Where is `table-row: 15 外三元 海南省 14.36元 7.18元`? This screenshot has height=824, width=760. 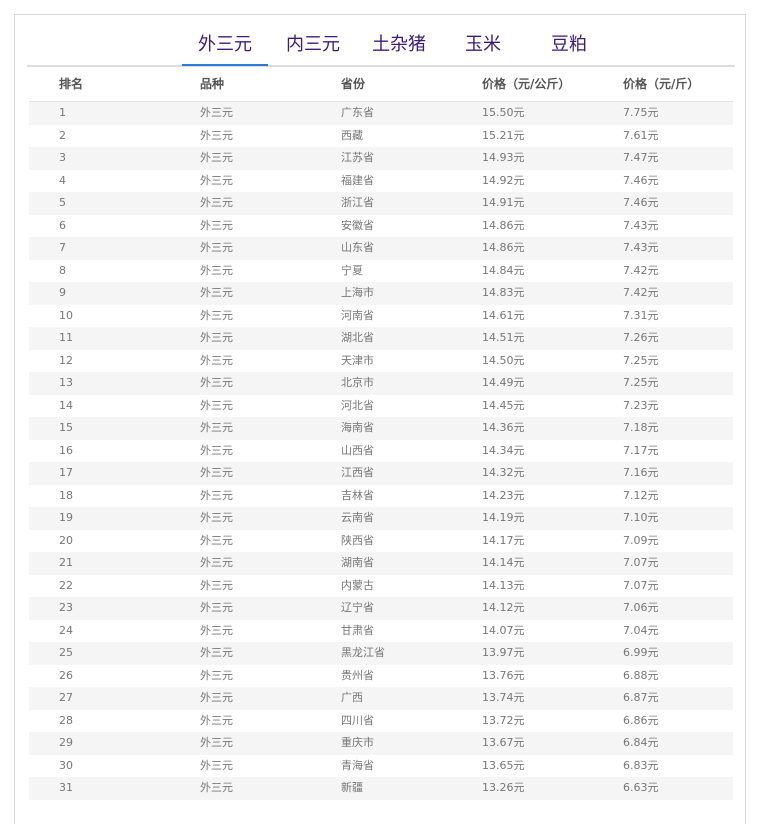 table-row: 15 外三元 海南省 14.36元 7.18元 is located at coordinates (381, 428).